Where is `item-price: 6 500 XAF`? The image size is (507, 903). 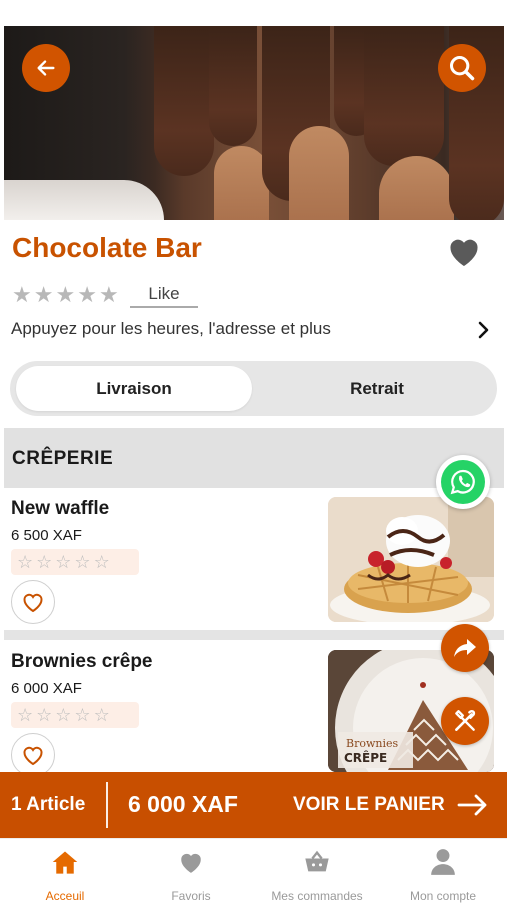
item-price: 6 500 XAF is located at coordinates (46, 535).